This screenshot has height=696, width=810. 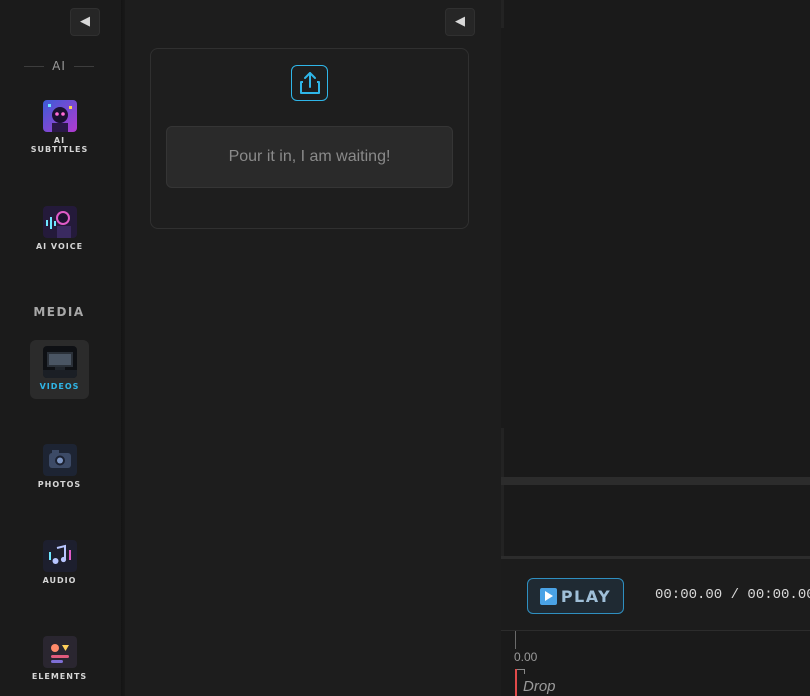 I want to click on sidebar-item-label: AUDIO, so click(x=59, y=580).